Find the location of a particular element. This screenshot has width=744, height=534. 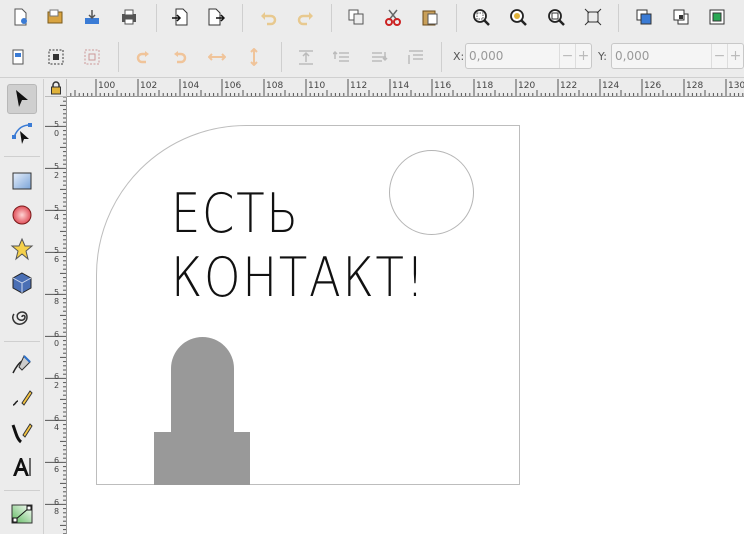

pencil-tool-icon is located at coordinates (22, 365).